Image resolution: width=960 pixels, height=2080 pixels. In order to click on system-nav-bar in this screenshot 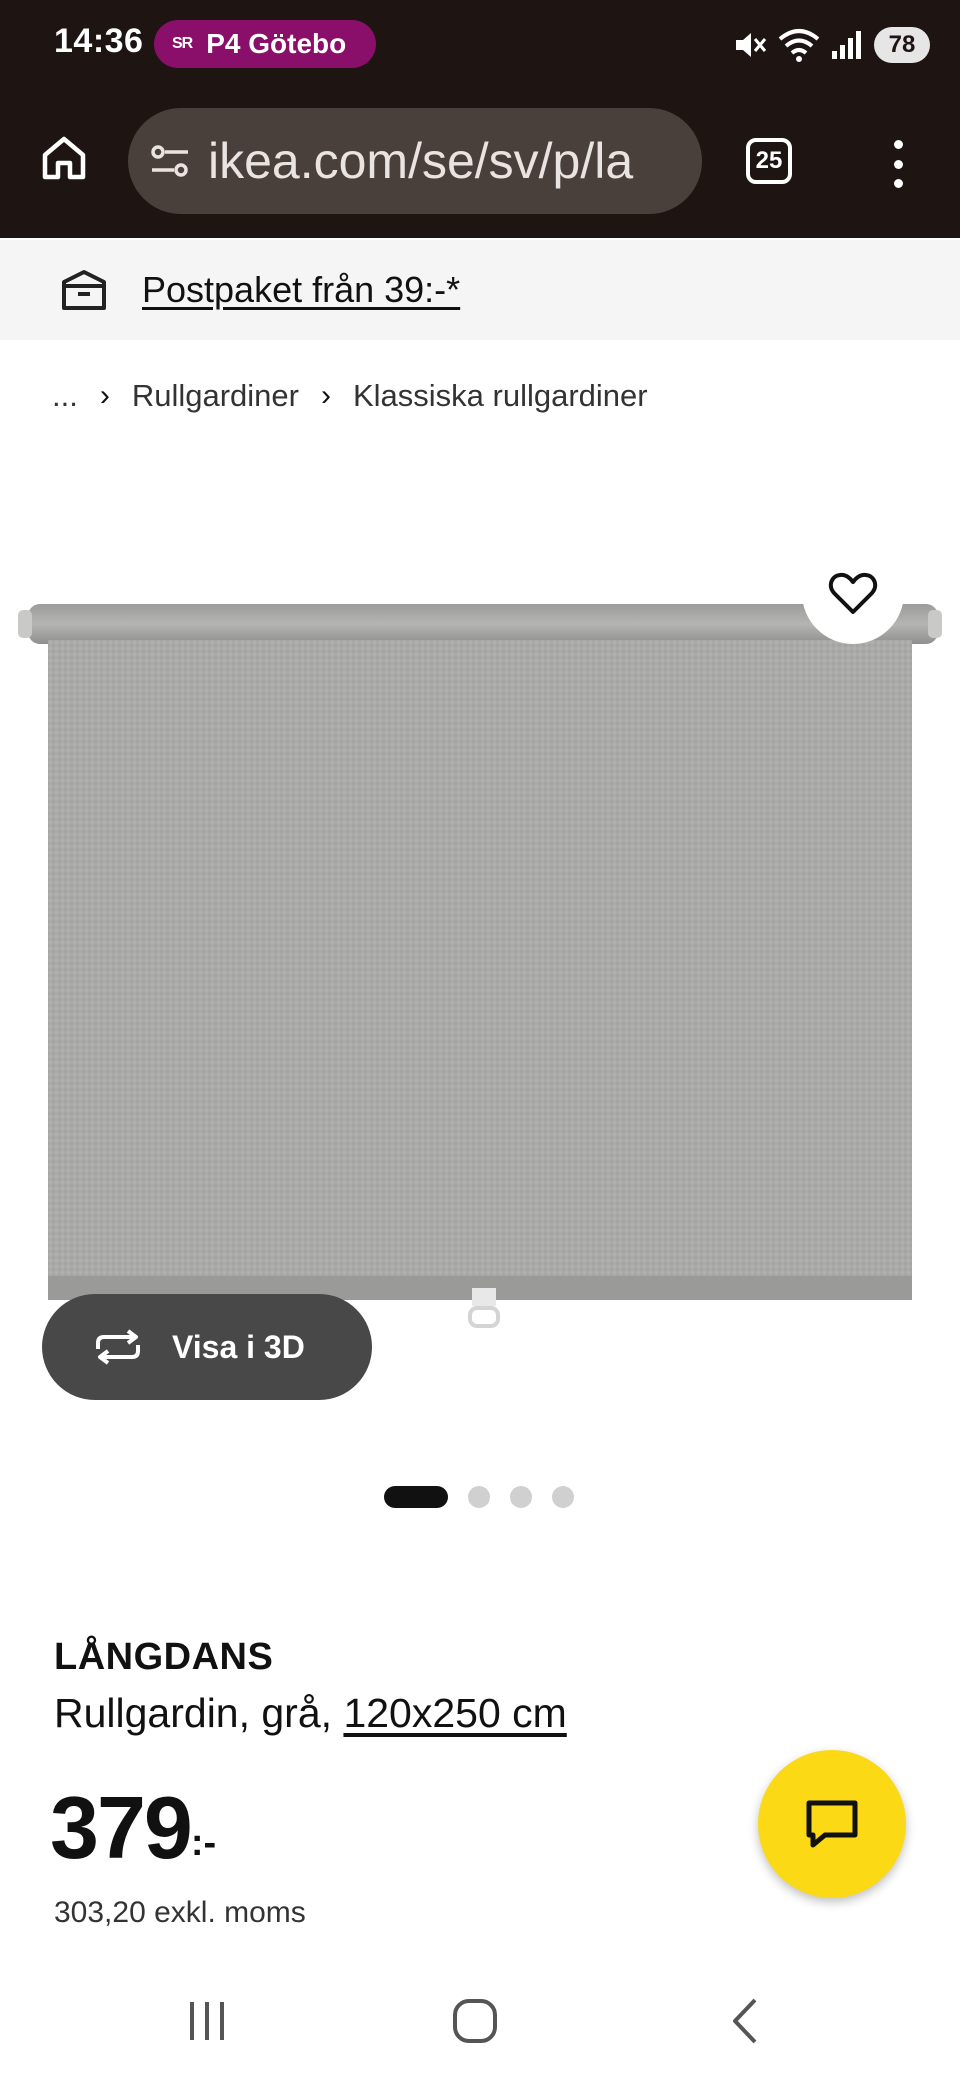, I will do `click(480, 2020)`.